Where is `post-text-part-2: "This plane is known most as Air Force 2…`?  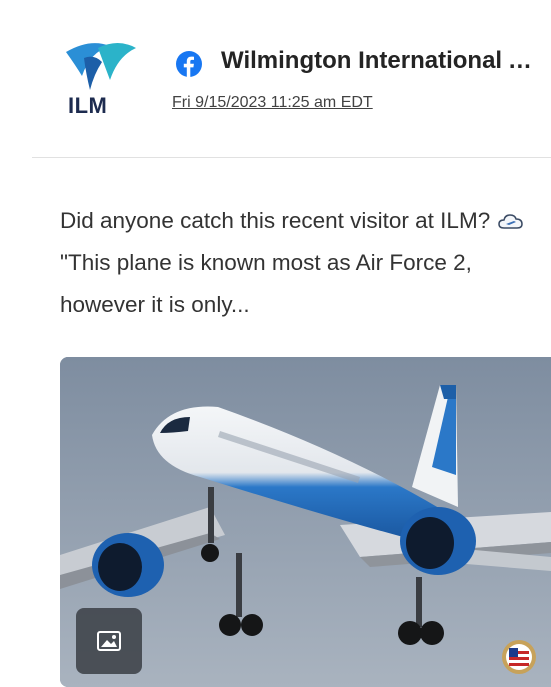
post-text-part-2: "This plane is known most as Air Force 2… is located at coordinates (266, 283).